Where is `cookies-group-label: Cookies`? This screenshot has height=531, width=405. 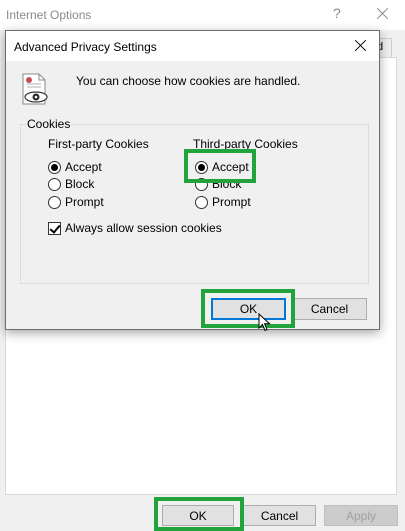
cookies-group-label: Cookies is located at coordinates (49, 124).